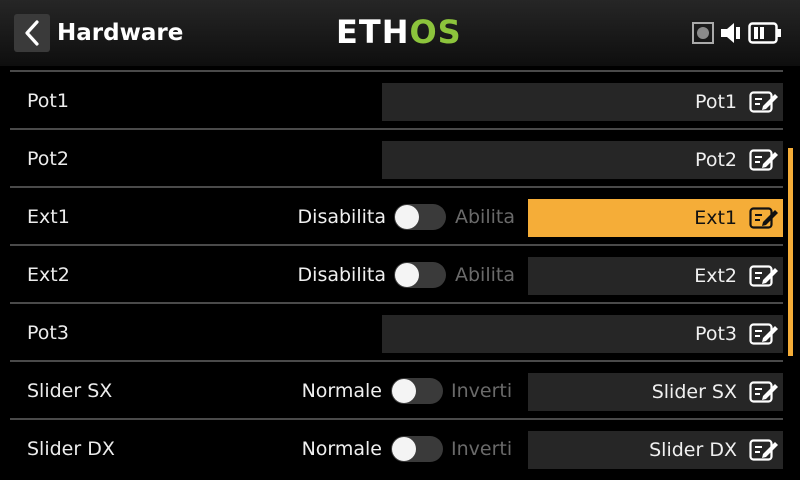 The height and width of the screenshot is (480, 800). I want to click on logo-text-left: ETH, so click(373, 32).